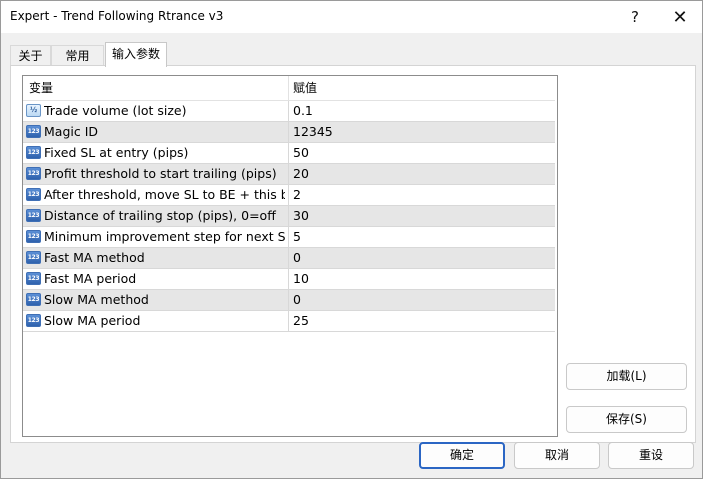 The image size is (703, 479). Describe the element at coordinates (77, 55) in the screenshot. I see `tab-common: 常用` at that location.